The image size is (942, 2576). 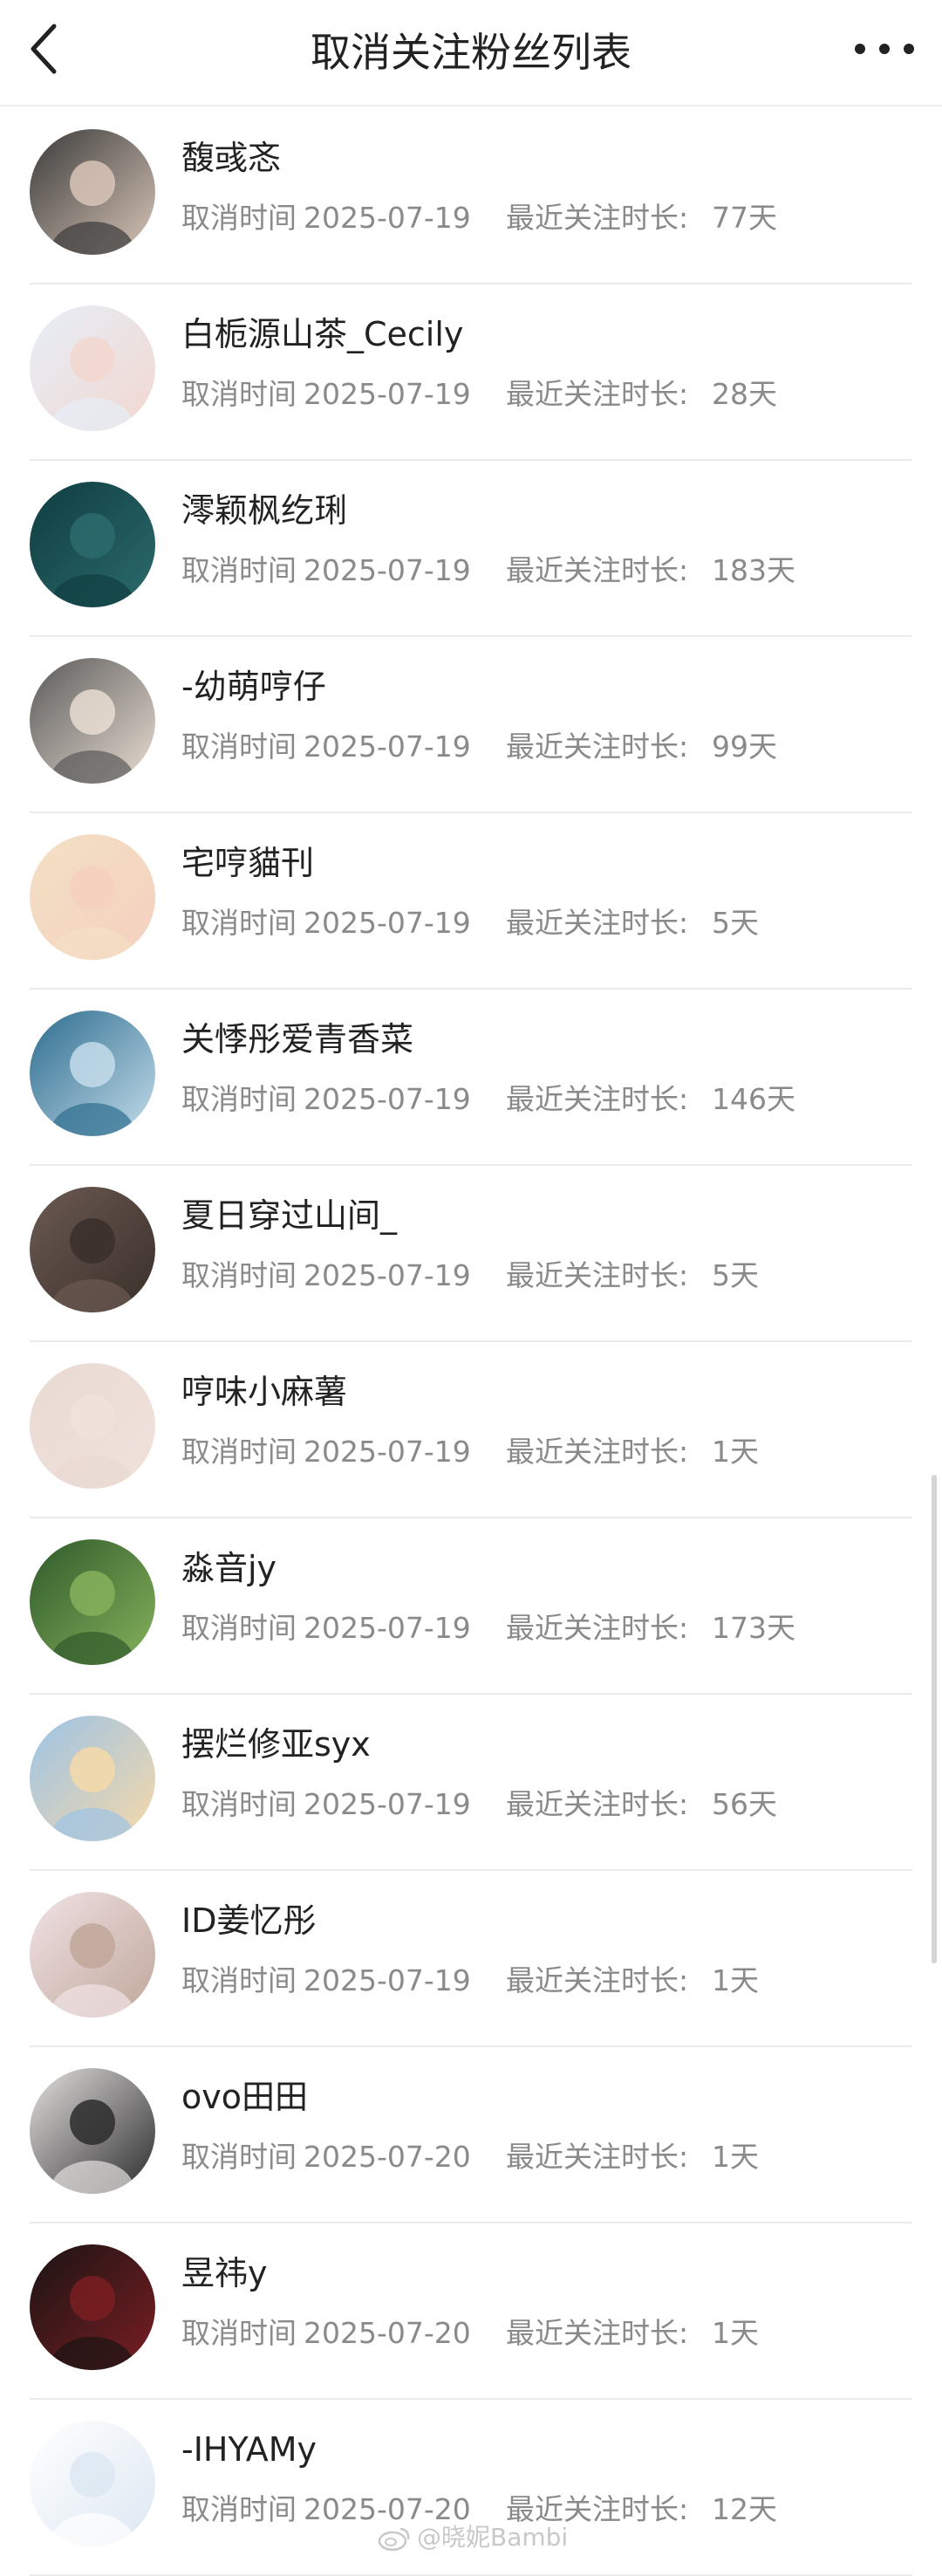 What do you see at coordinates (471, 1078) in the screenshot?
I see `list-item: 关悸彤爱青香菜取消时间 2025-07-19 最近关注时长: 146天` at bounding box center [471, 1078].